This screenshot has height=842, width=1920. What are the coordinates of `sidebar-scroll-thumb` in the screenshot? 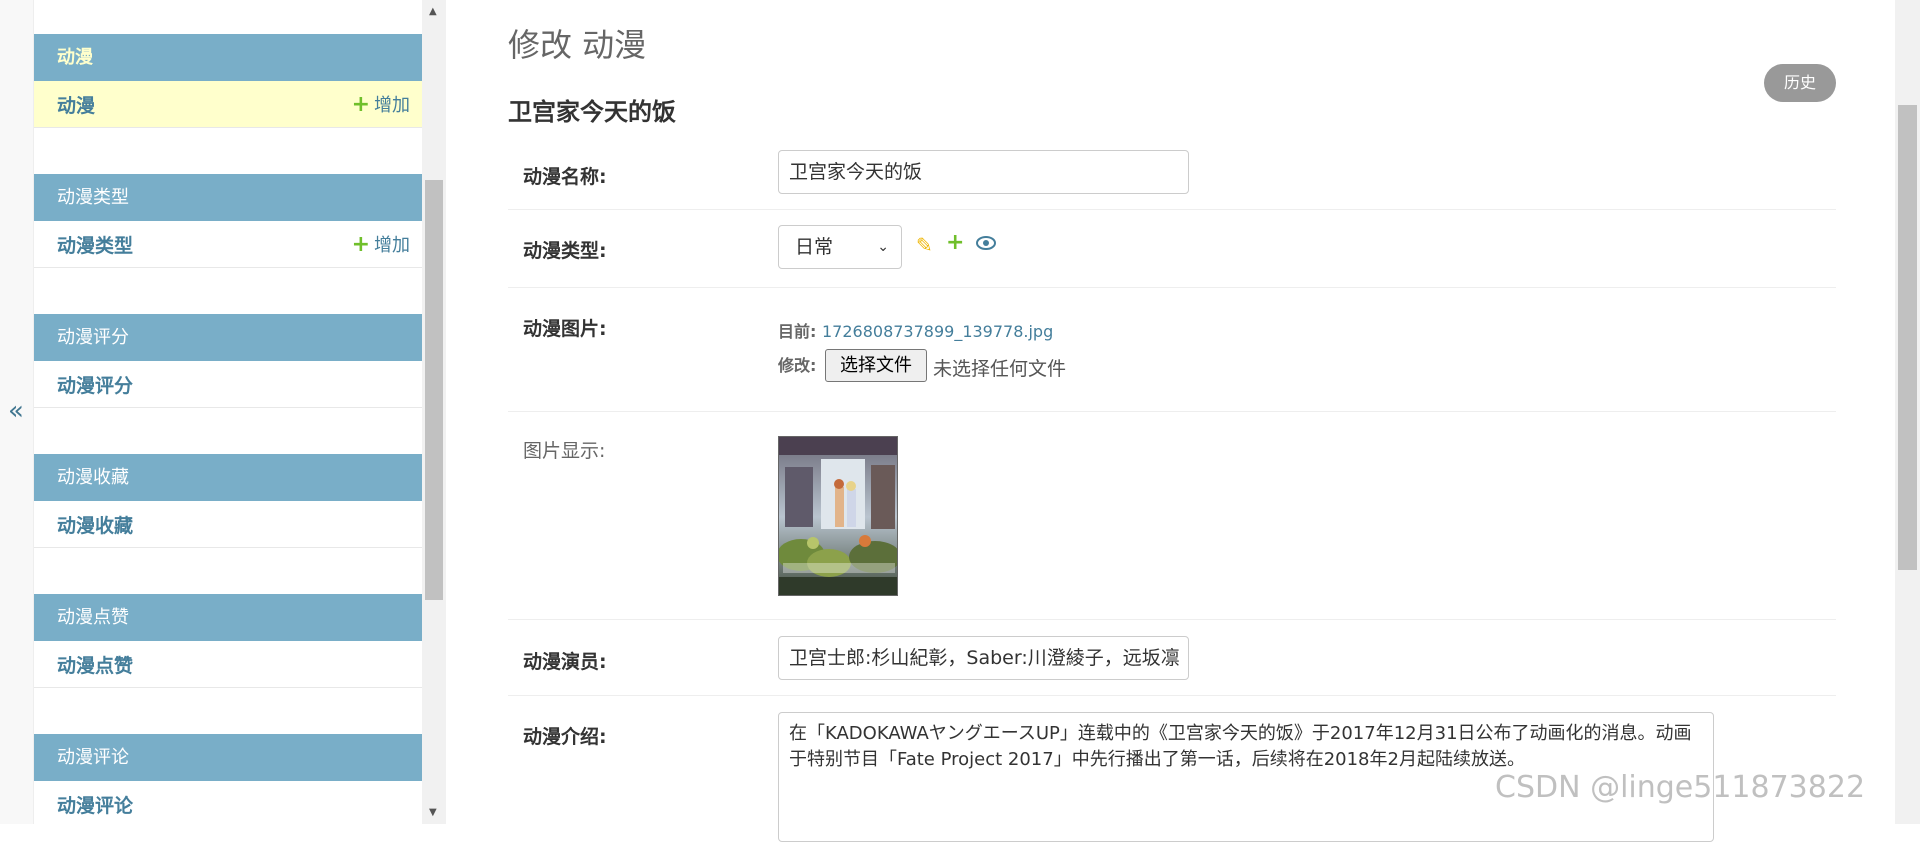 It's located at (434, 390).